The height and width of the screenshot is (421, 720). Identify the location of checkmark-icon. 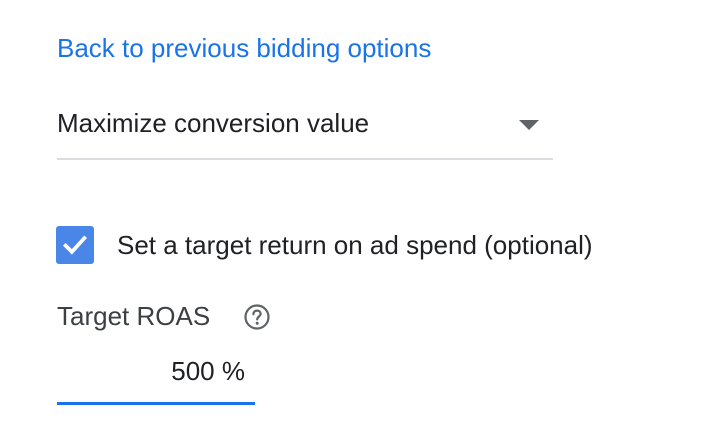
(75, 245).